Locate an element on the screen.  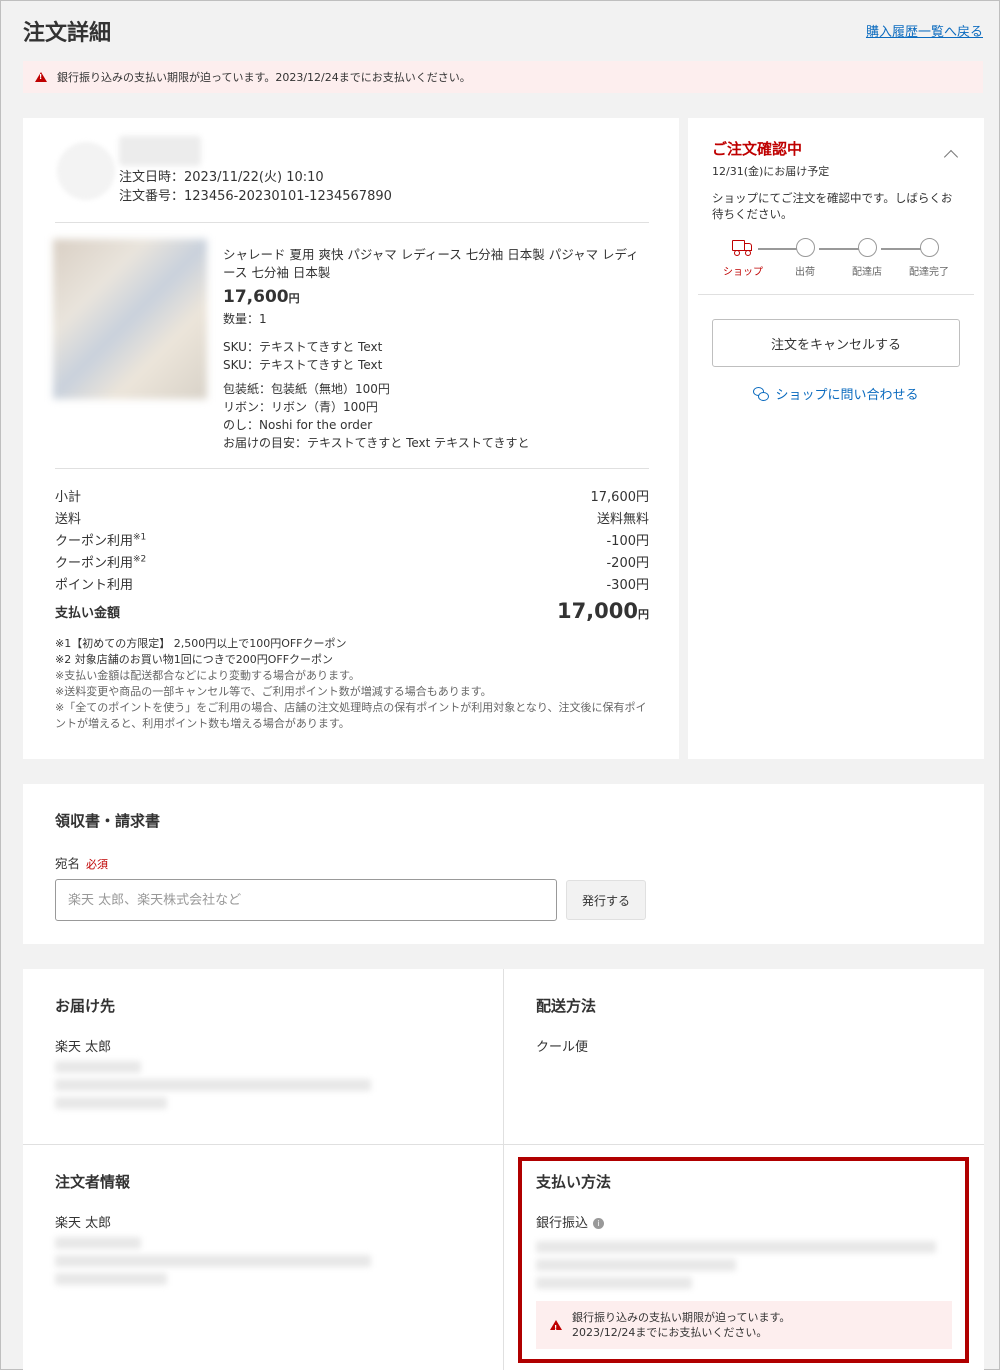
subtotal-row: 小計 17,600円 is located at coordinates (352, 497).